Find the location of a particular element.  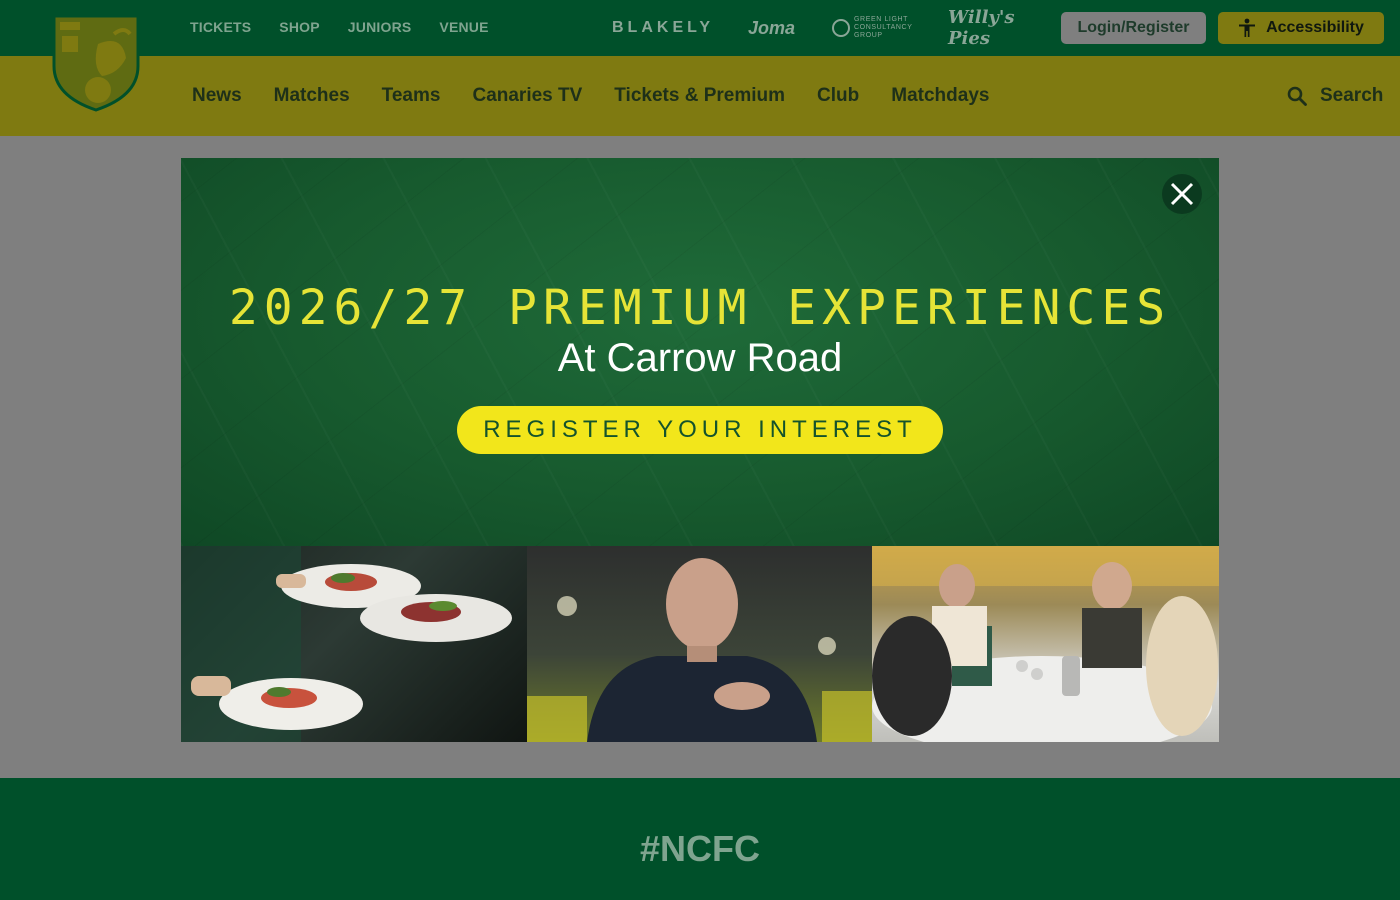

utility-nav: TICKETS SHOP JUNIORS VENUE is located at coordinates (339, 28).